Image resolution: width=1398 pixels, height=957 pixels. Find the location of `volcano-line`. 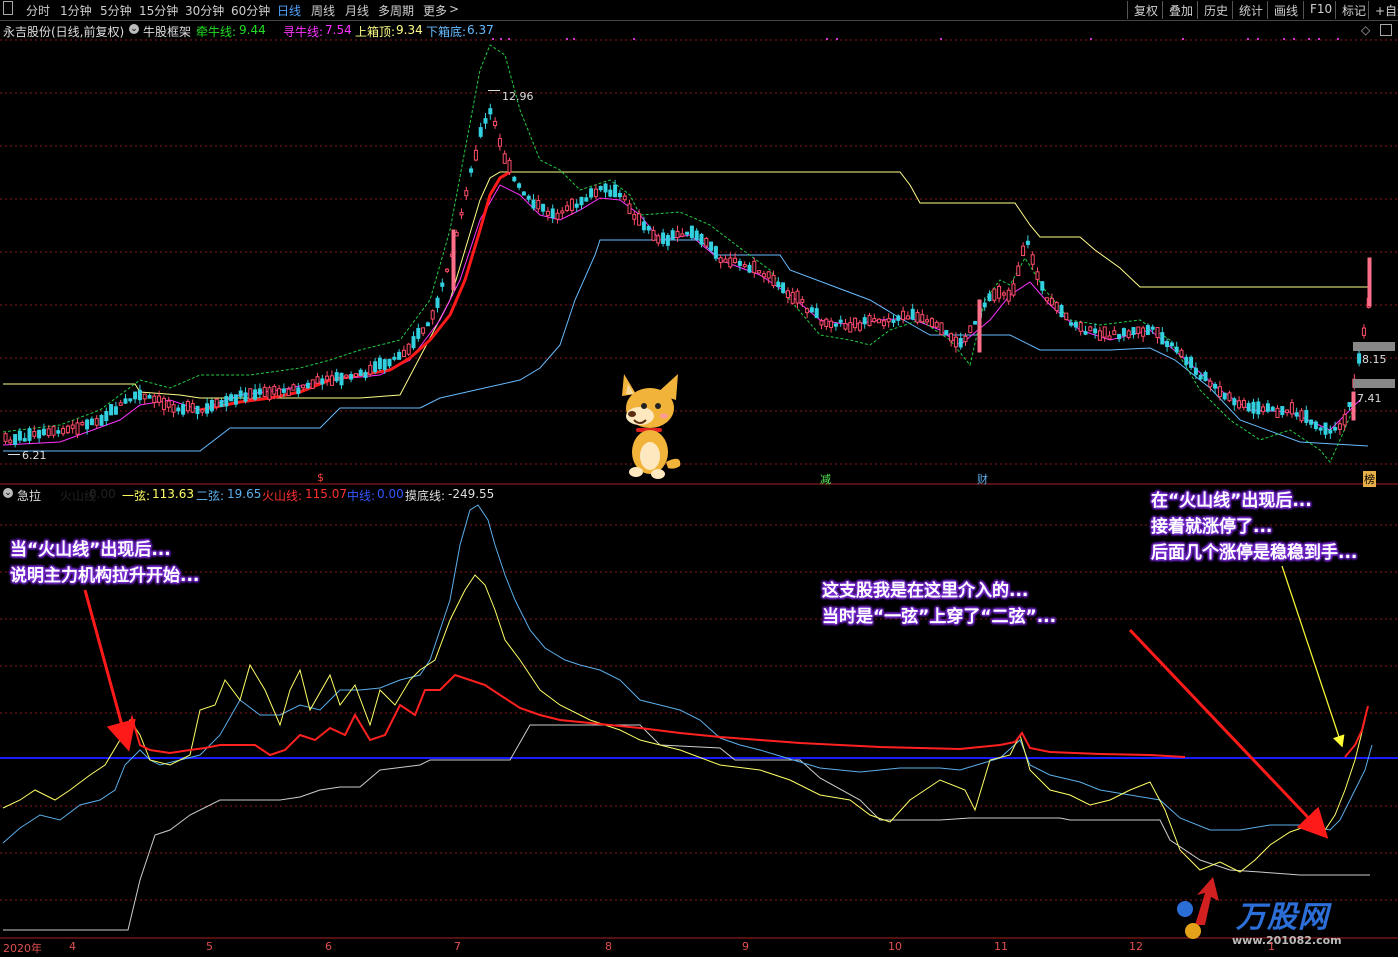

volcano-line is located at coordinates (655, 715).